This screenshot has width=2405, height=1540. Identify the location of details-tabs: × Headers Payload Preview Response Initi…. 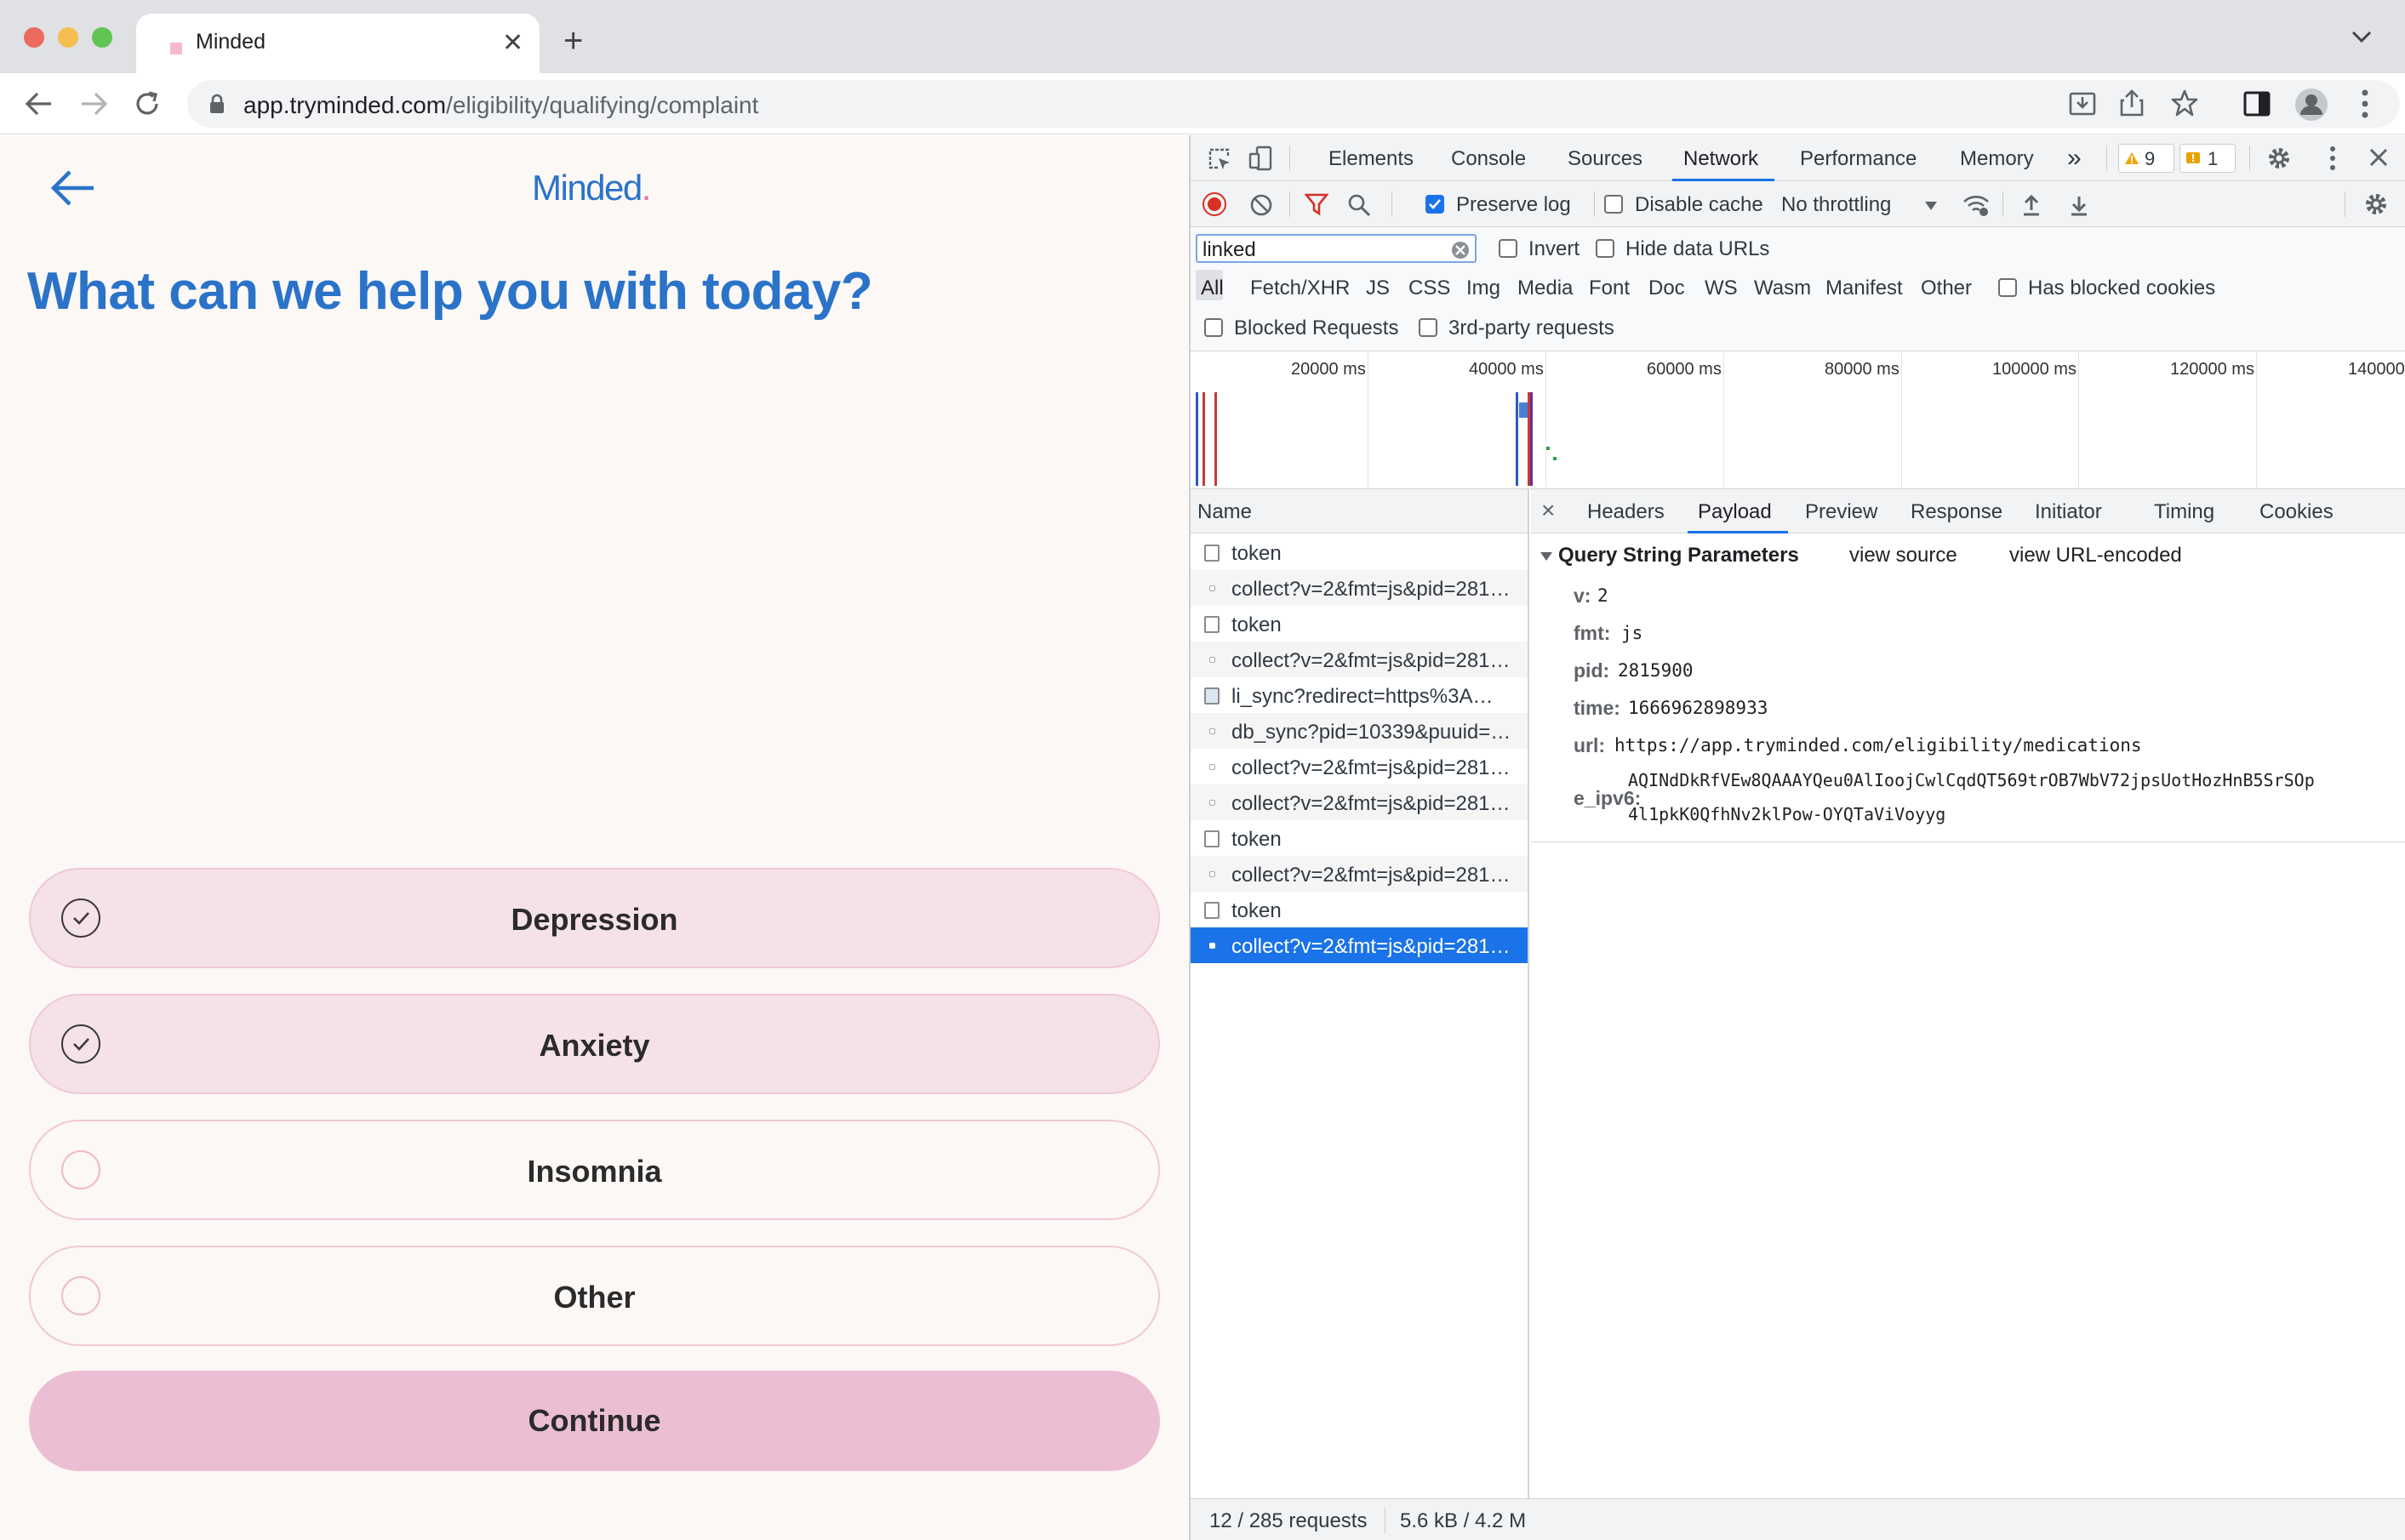
(1968, 511).